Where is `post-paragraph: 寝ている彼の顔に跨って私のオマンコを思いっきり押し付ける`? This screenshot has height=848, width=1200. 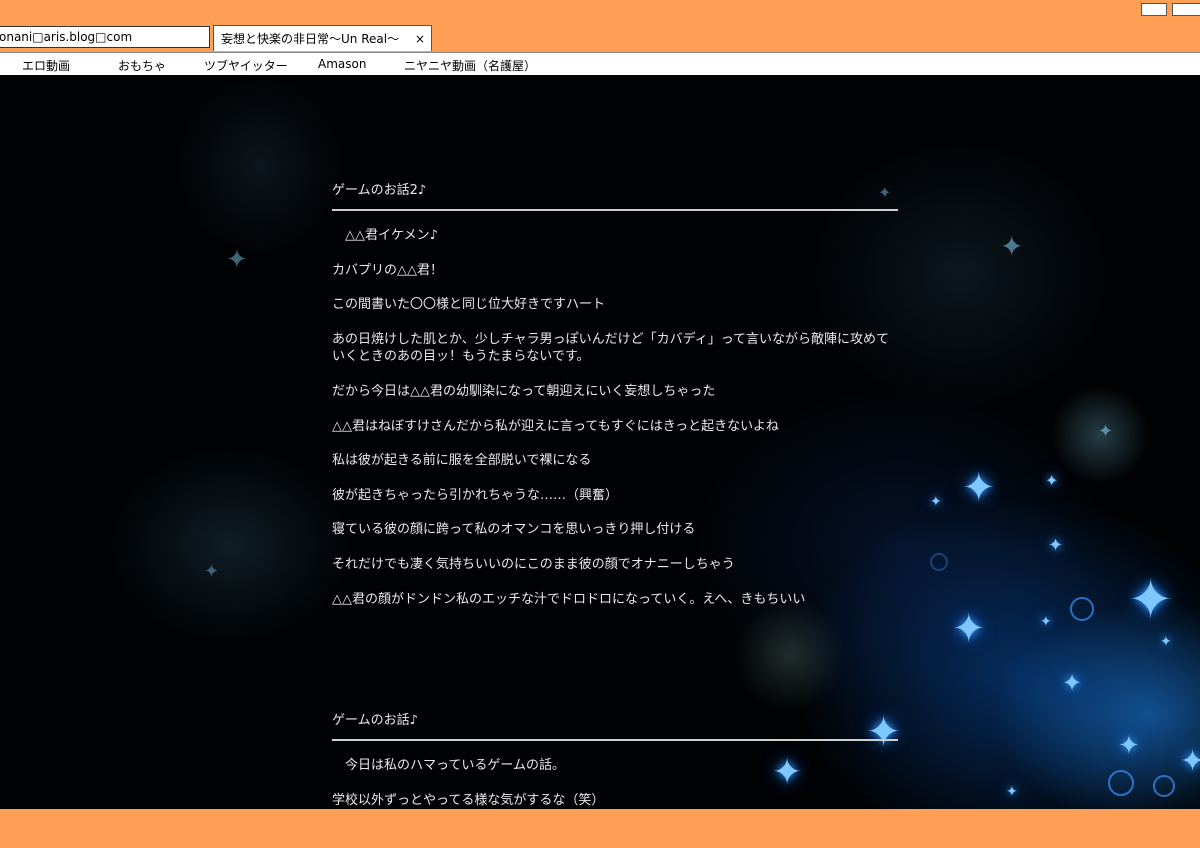
post-paragraph: 寝ている彼の顔に跨って私のオマンコを思いっきり押し付ける is located at coordinates (514, 529).